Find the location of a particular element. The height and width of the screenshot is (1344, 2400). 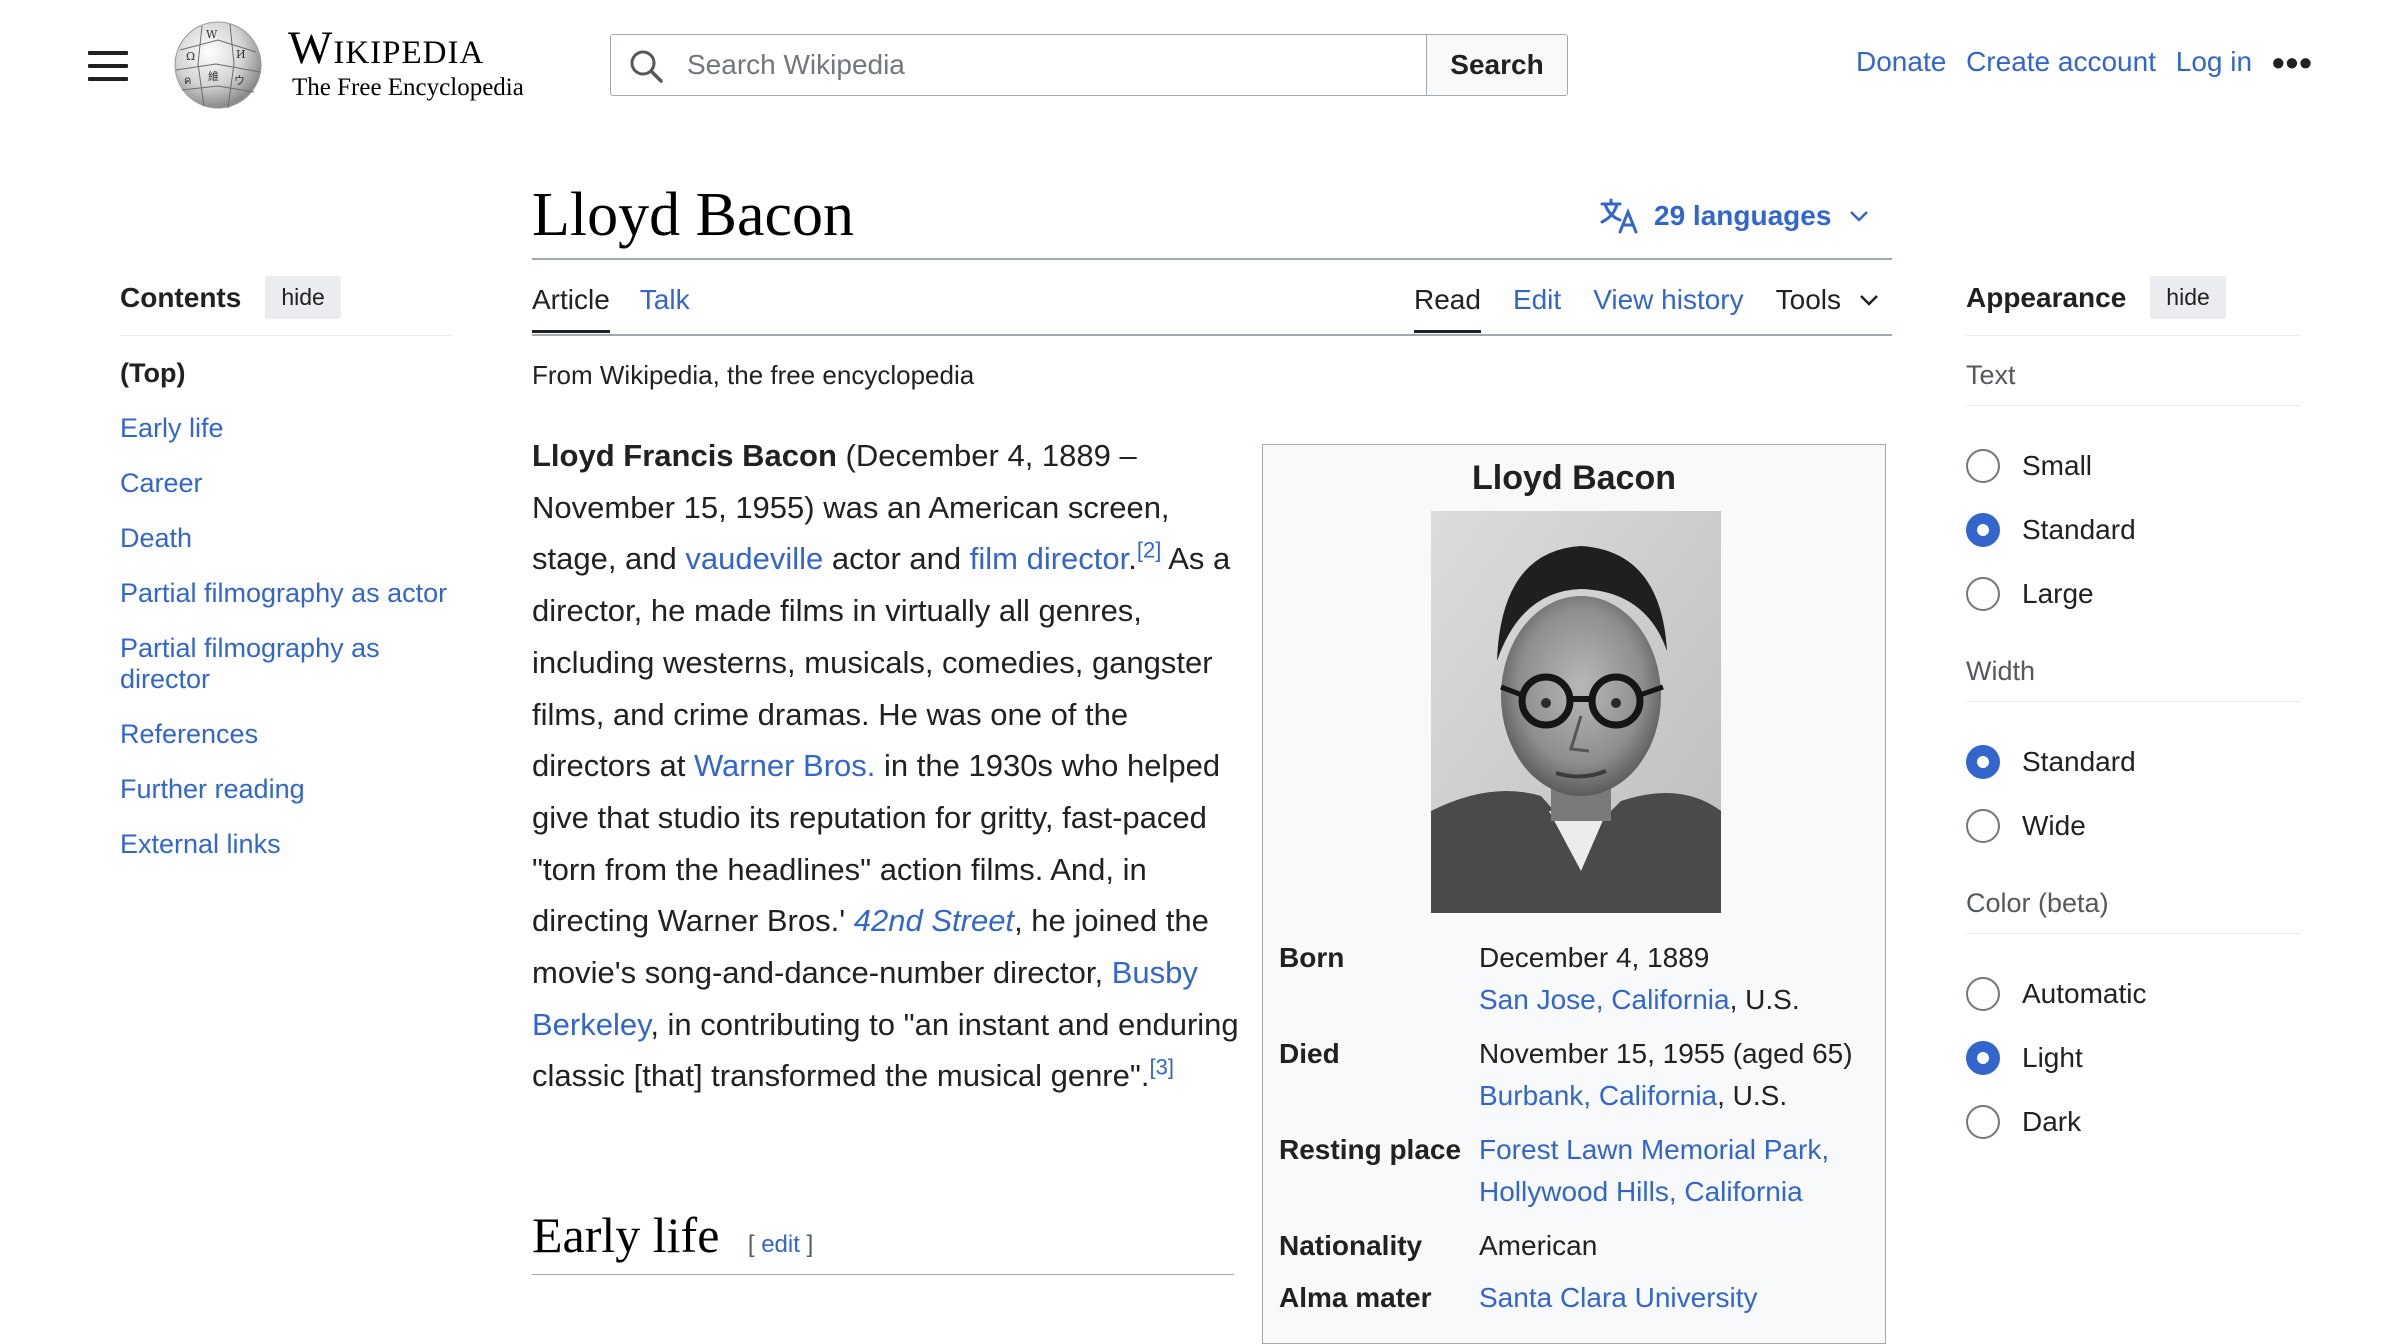

tools-menu: Tools is located at coordinates (1827, 300).